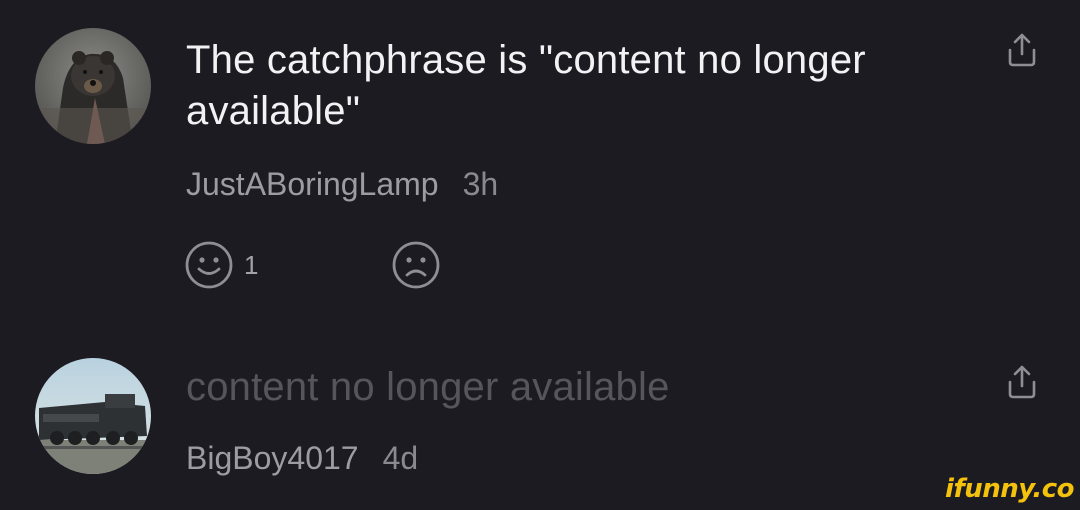  What do you see at coordinates (251, 264) in the screenshot?
I see `like-count: 1` at bounding box center [251, 264].